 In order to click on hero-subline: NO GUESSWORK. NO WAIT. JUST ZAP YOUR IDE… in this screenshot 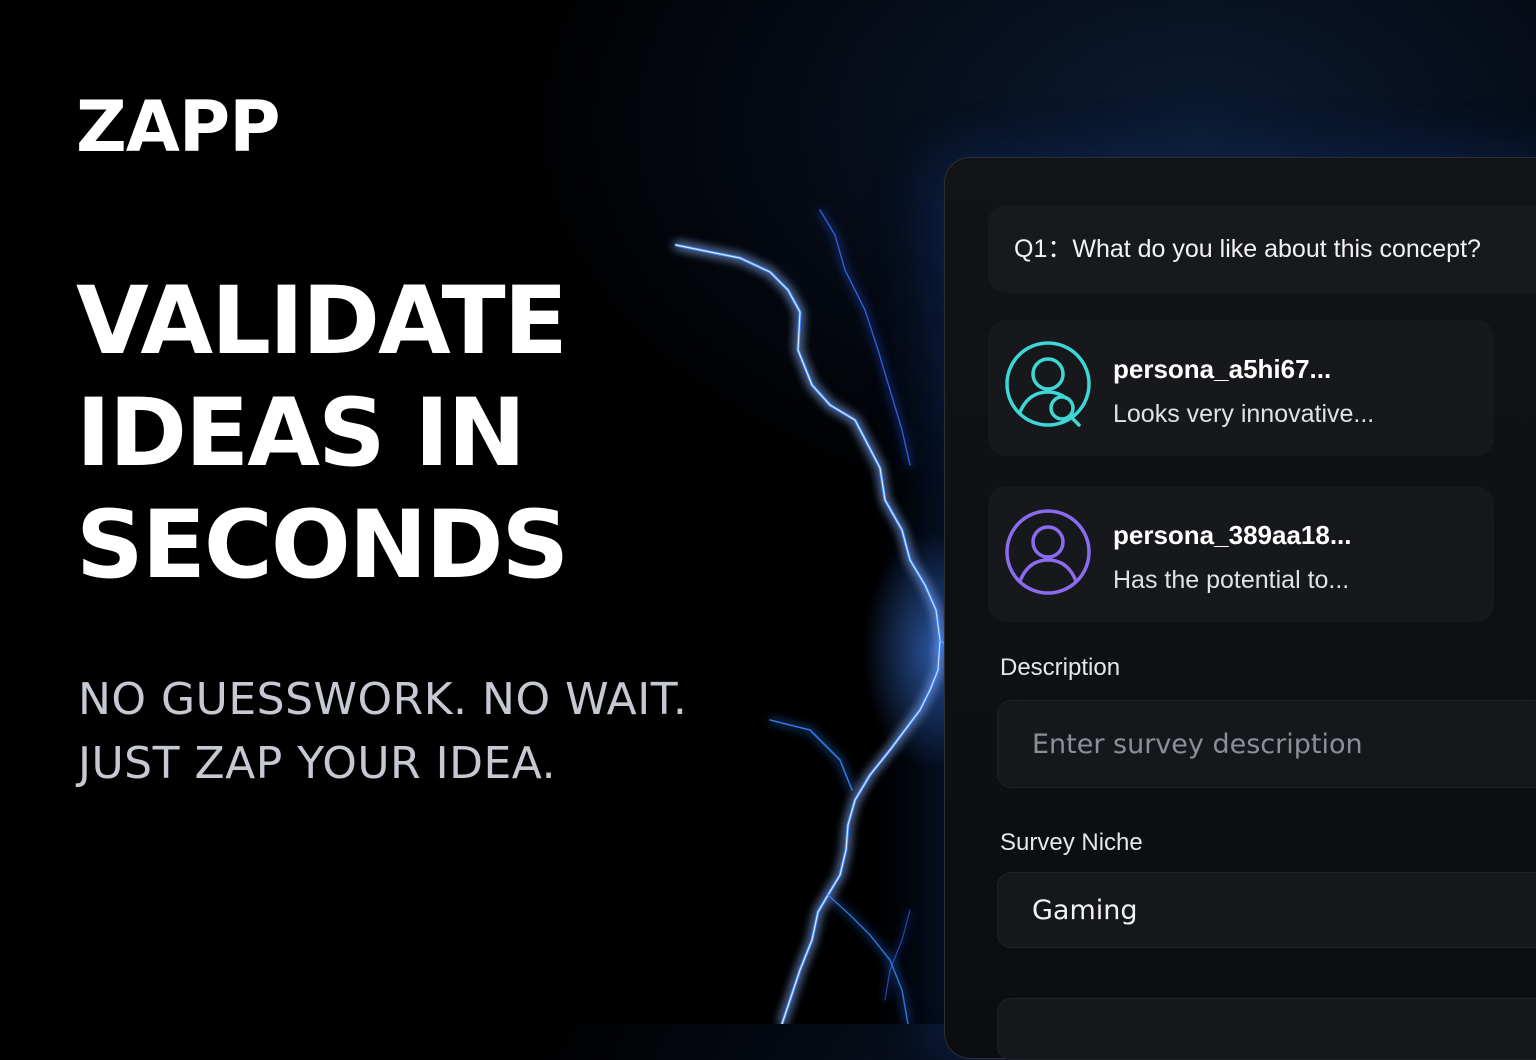, I will do `click(382, 732)`.